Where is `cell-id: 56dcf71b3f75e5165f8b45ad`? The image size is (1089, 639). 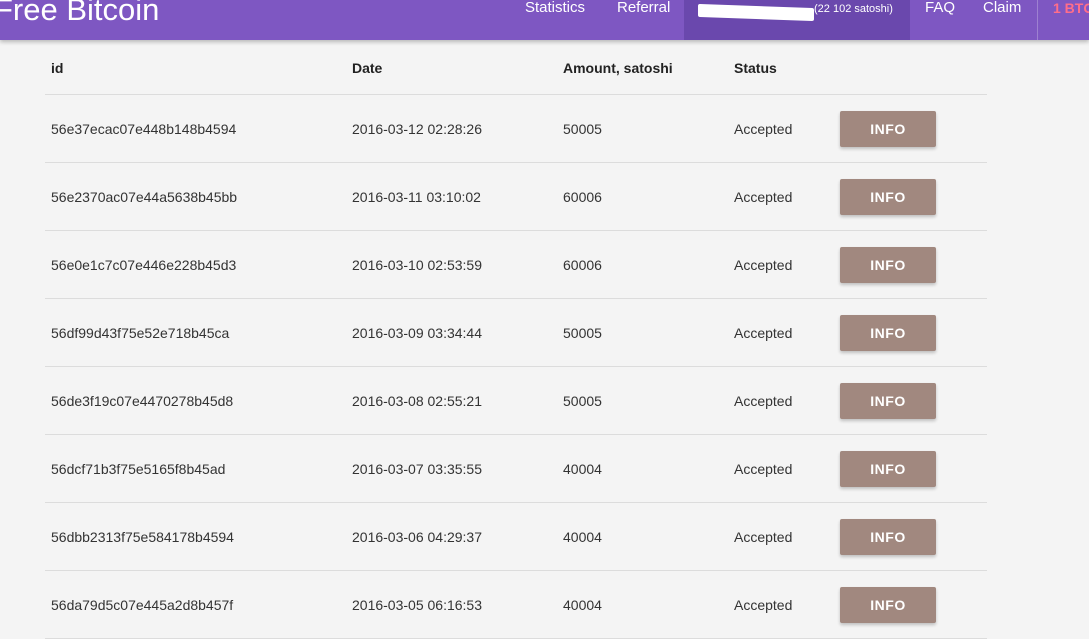
cell-id: 56dcf71b3f75e5165f8b45ad is located at coordinates (138, 468).